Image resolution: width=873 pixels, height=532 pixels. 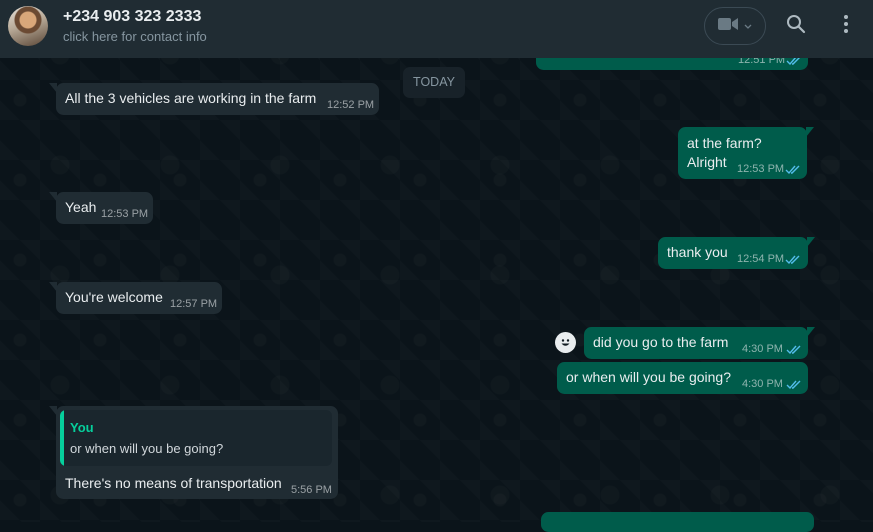 I want to click on search-icon, so click(x=796, y=26).